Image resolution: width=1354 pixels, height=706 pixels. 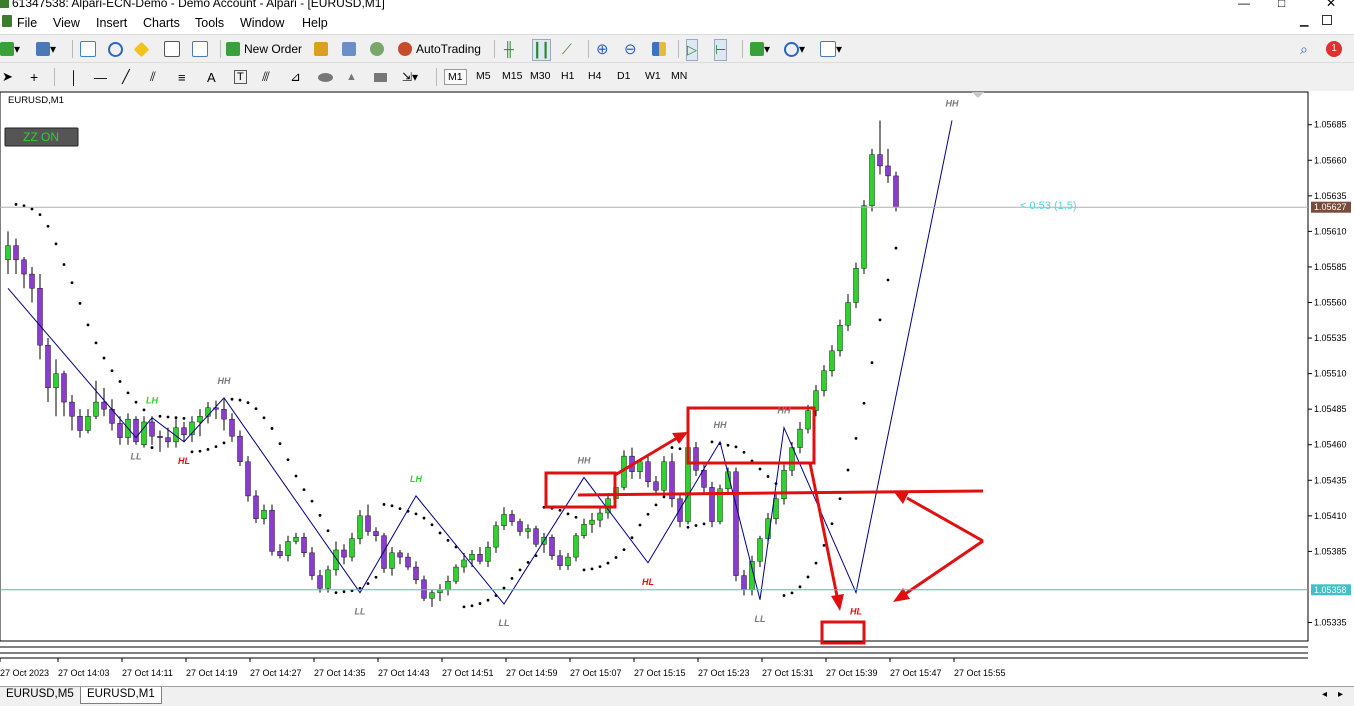 I want to click on pitchfork-icon: ⫻, so click(x=266, y=77).